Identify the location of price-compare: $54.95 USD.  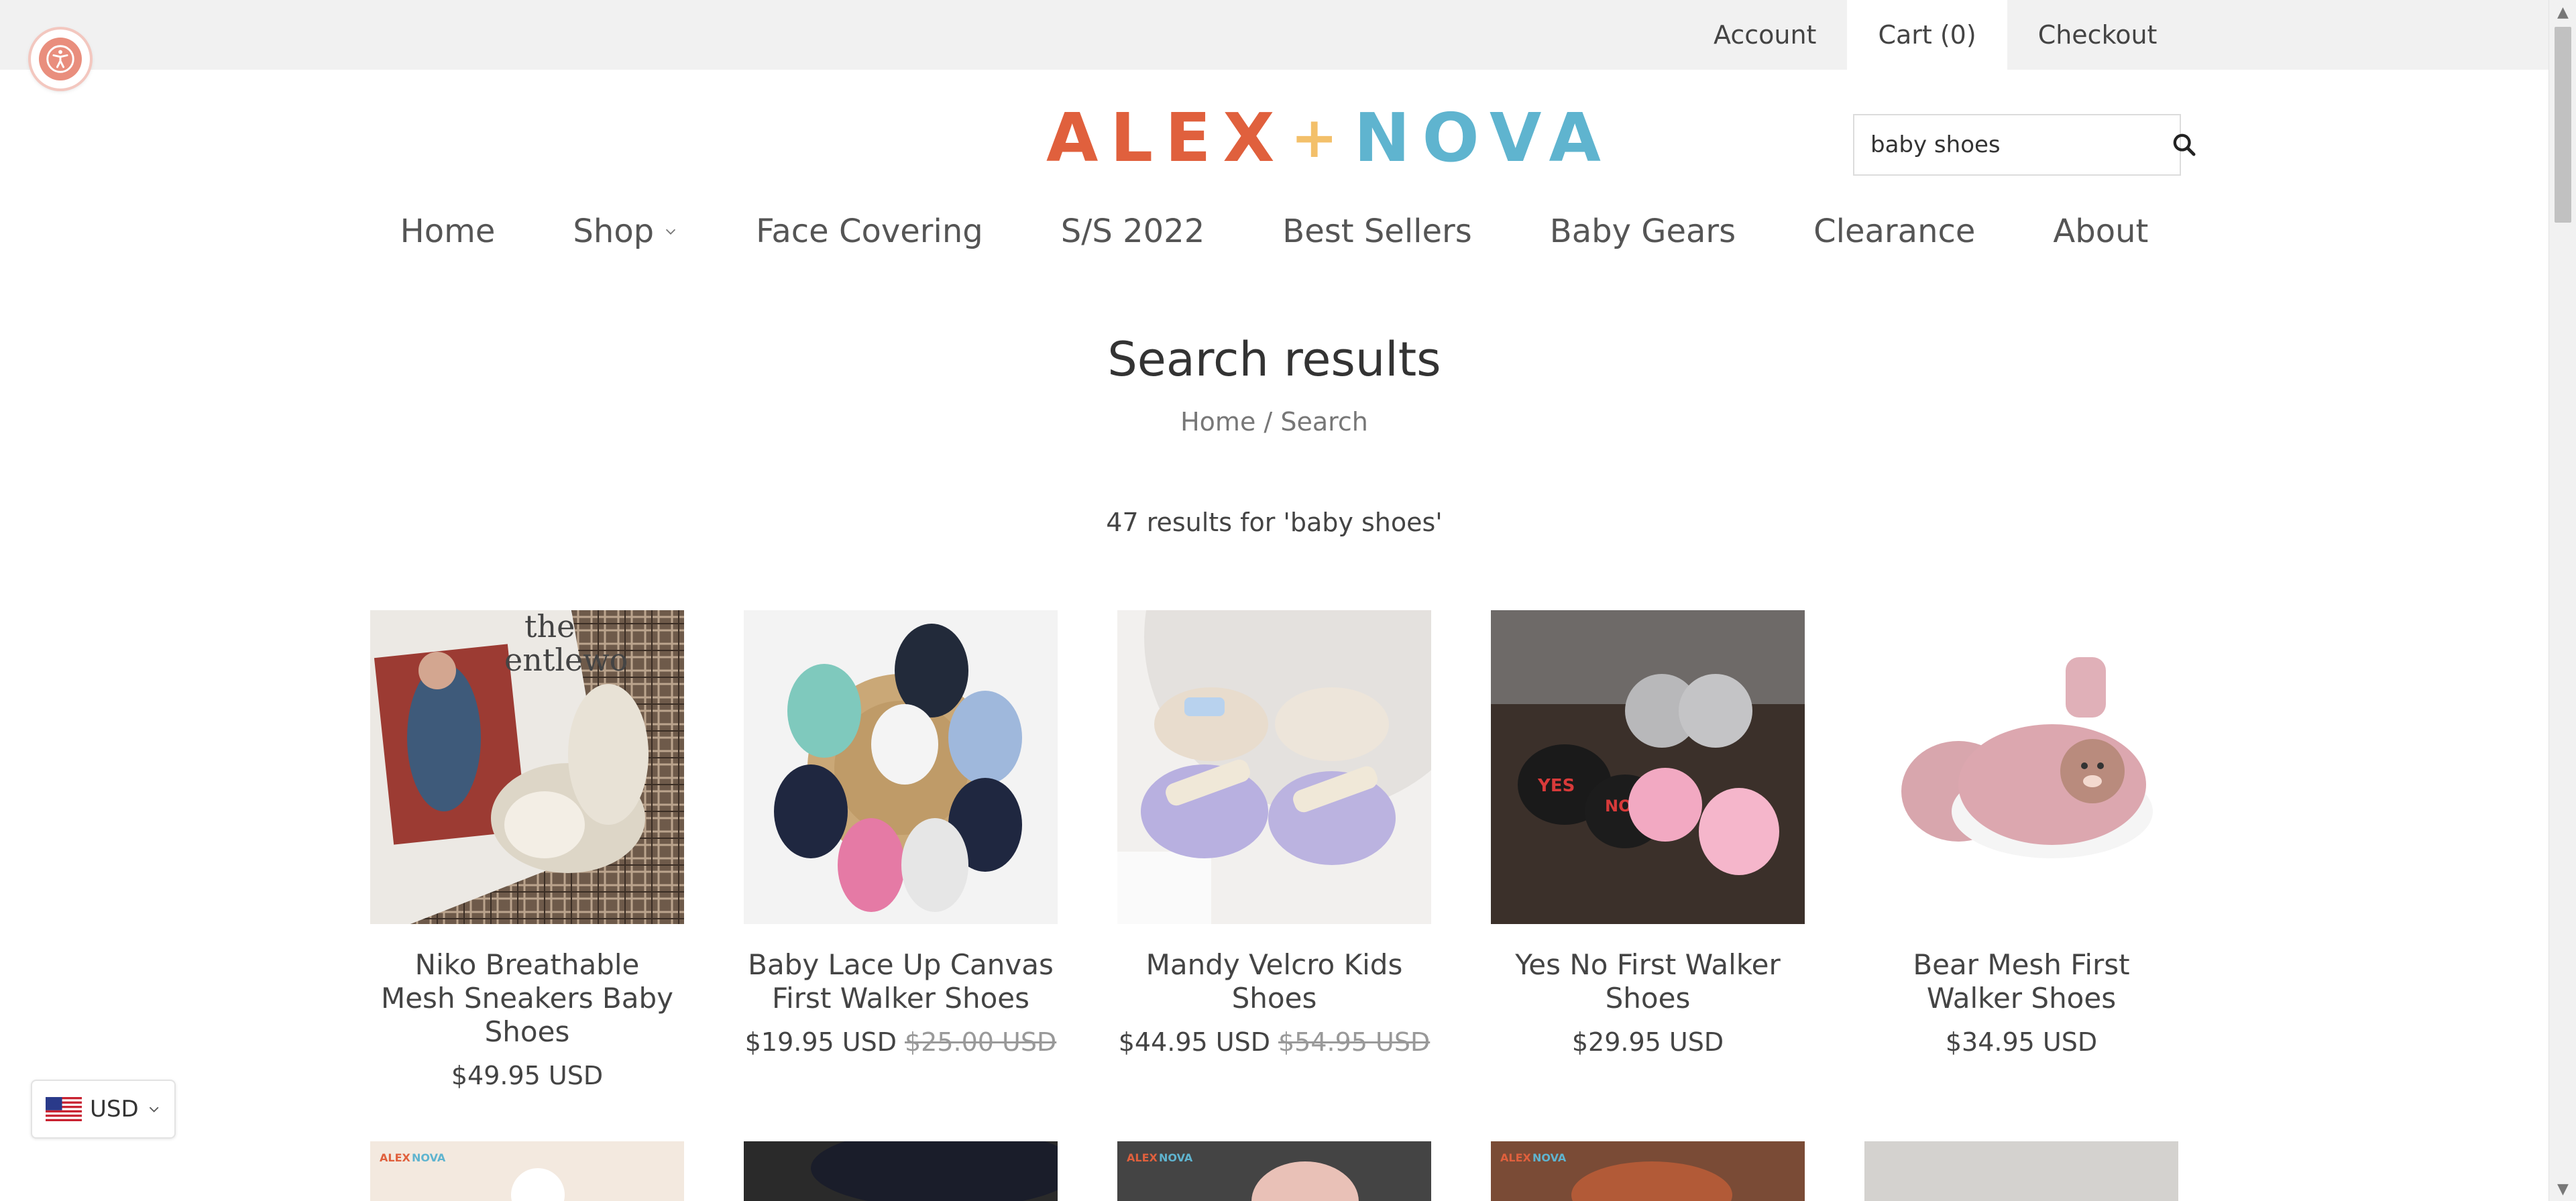
(1354, 1042).